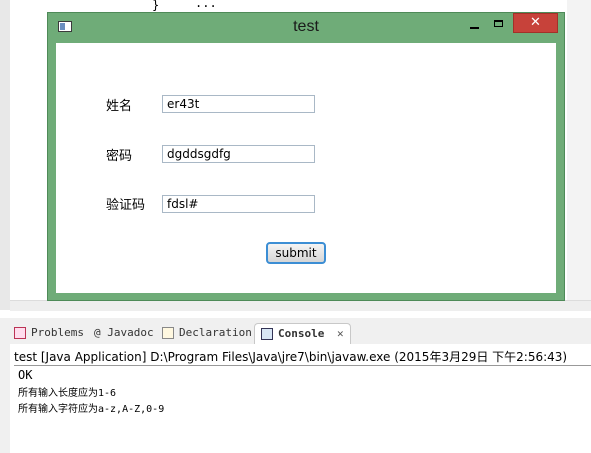  Describe the element at coordinates (238, 154) in the screenshot. I see `password-field: dgddsgdfg` at that location.